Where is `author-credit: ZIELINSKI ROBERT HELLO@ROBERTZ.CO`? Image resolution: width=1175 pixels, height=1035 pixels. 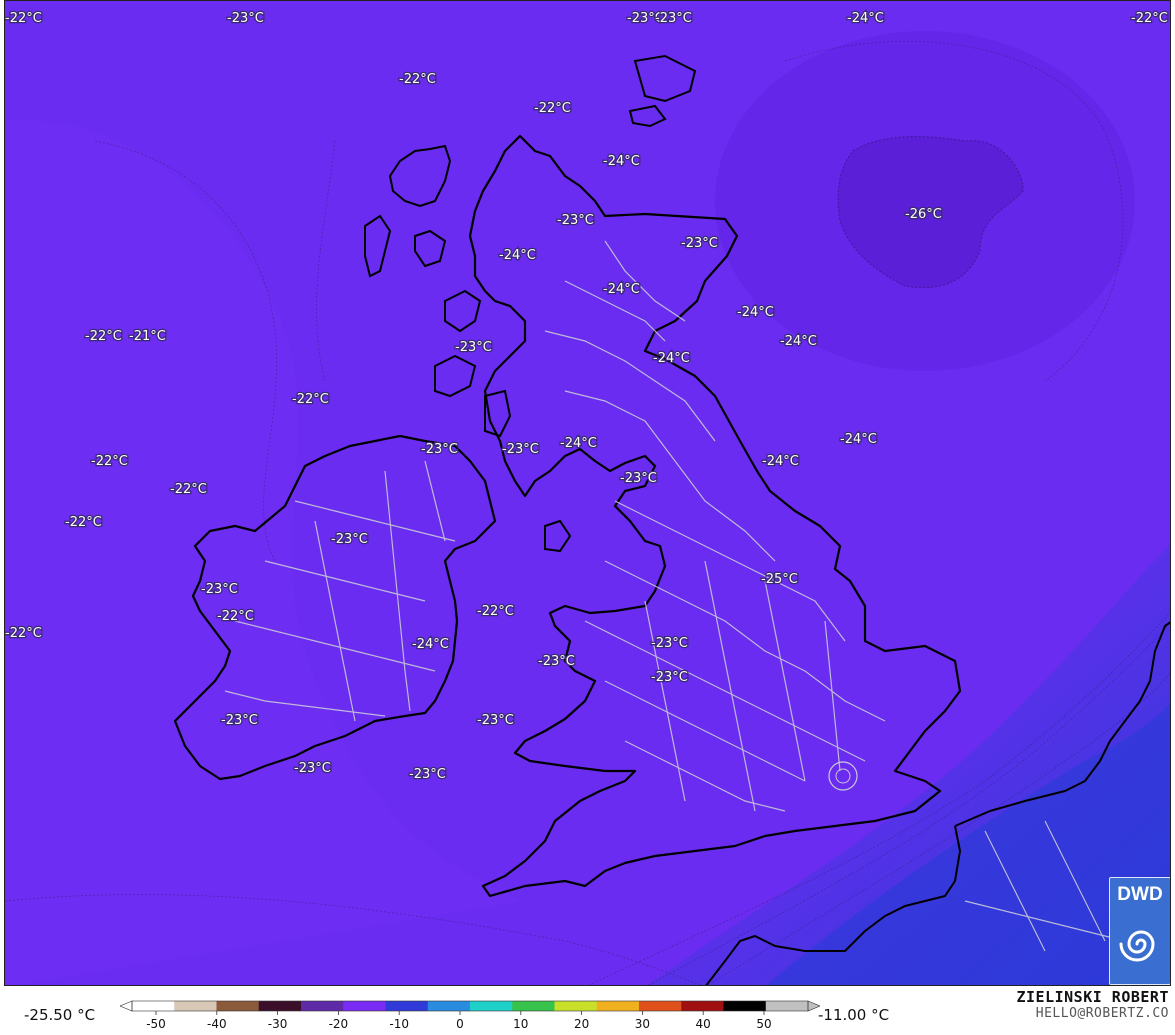 author-credit: ZIELINSKI ROBERT HELLO@ROBERTZ.CO is located at coordinates (1093, 1004).